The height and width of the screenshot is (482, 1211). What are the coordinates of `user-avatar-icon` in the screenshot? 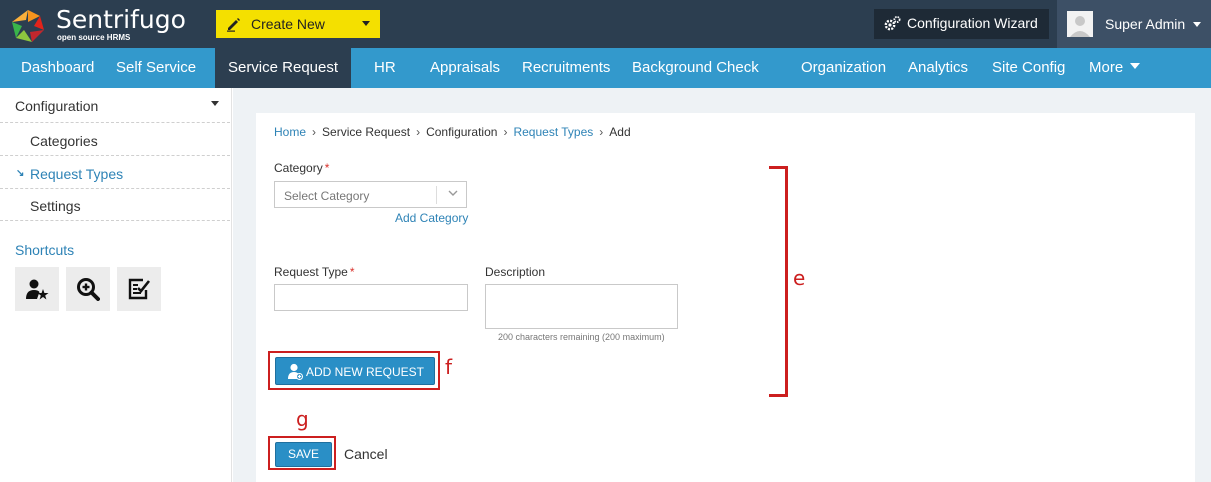 It's located at (1080, 26).